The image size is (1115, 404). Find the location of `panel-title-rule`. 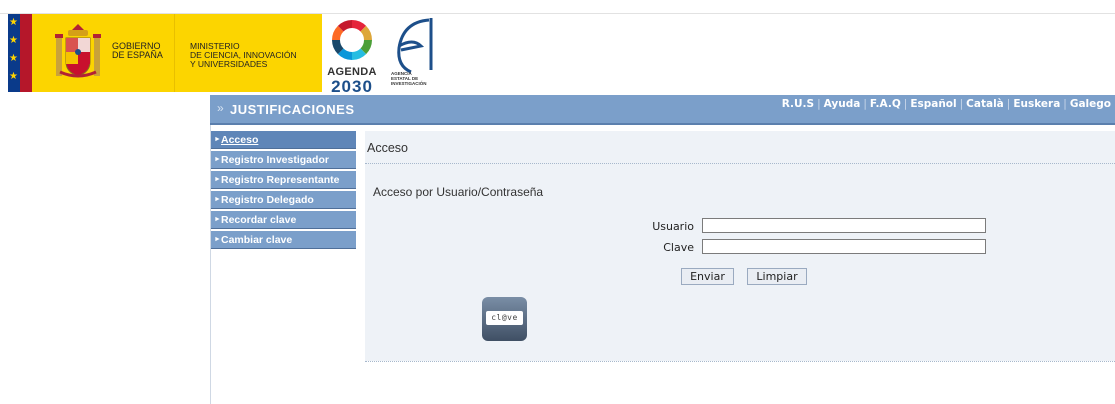

panel-title-rule is located at coordinates (740, 163).